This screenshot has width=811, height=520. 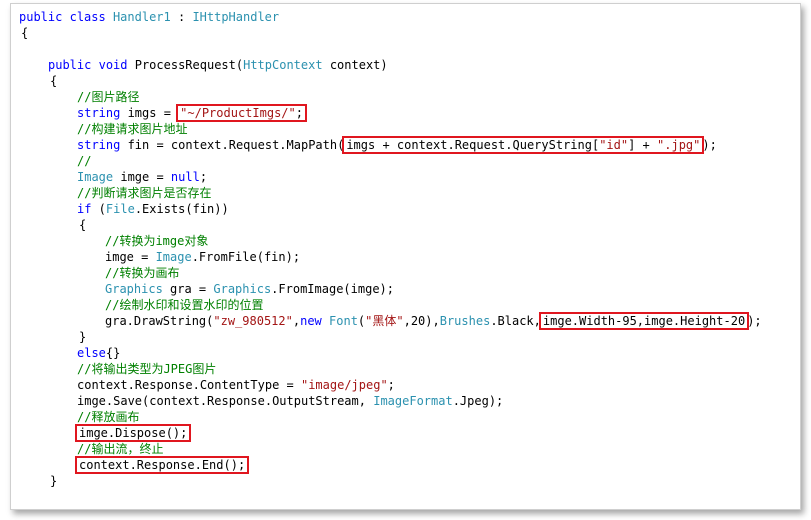 I want to click on code-line: //将输出类型为JPEG图片, so click(x=146, y=369).